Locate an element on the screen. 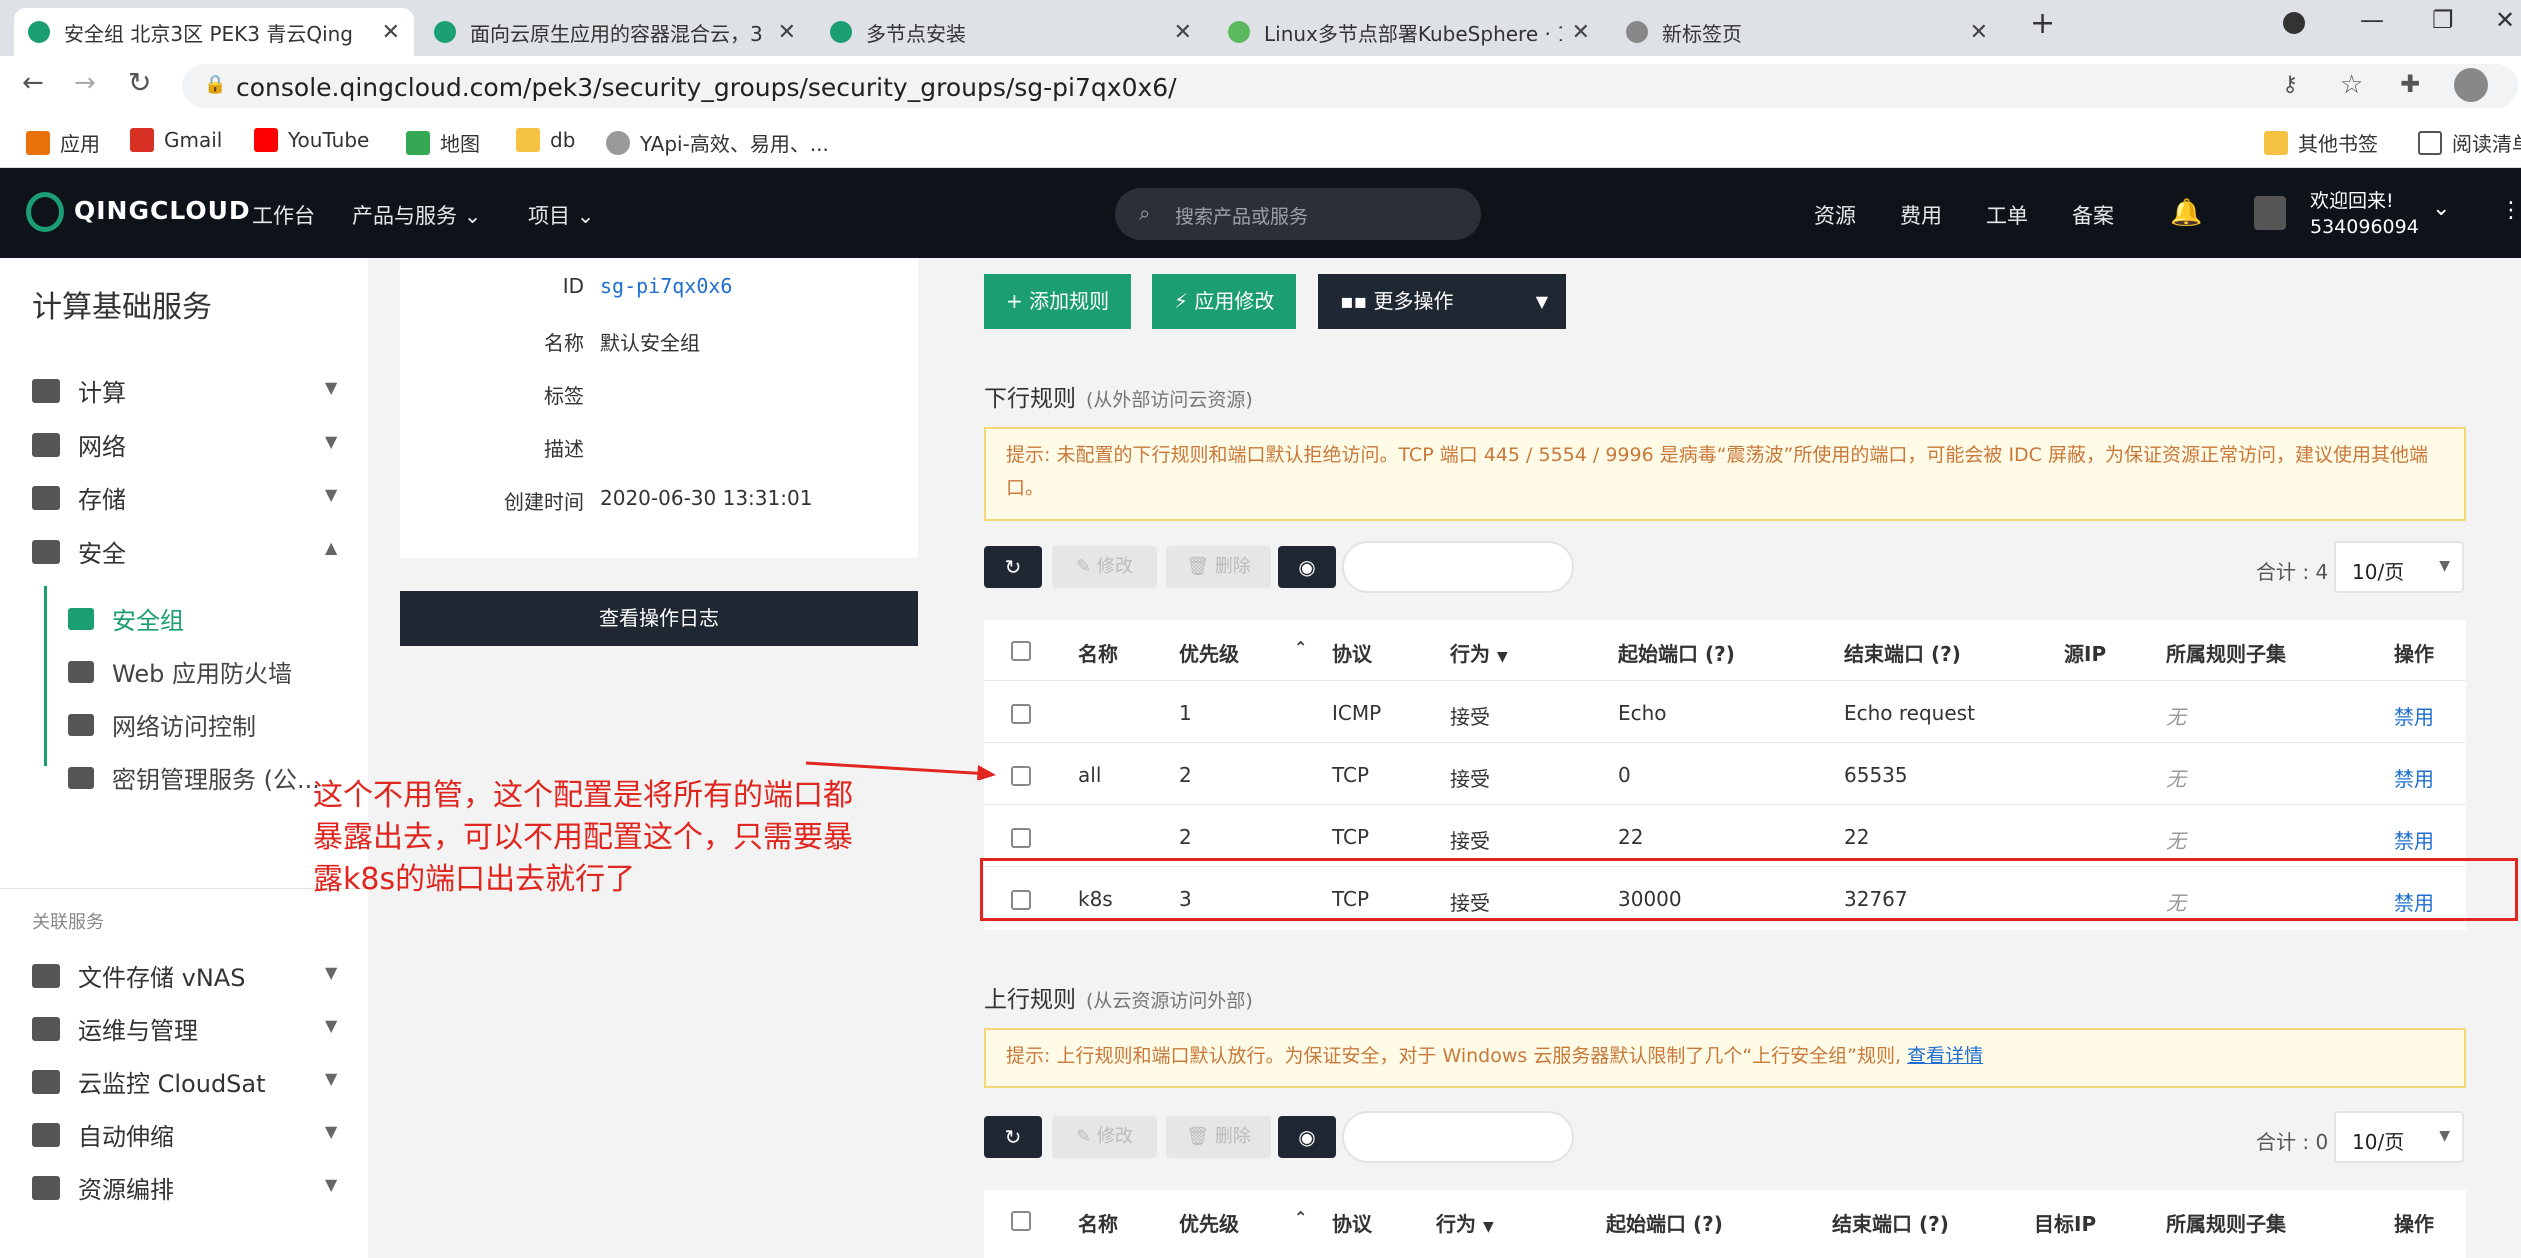  add-rule-button: + 添加规则 is located at coordinates (1058, 301).